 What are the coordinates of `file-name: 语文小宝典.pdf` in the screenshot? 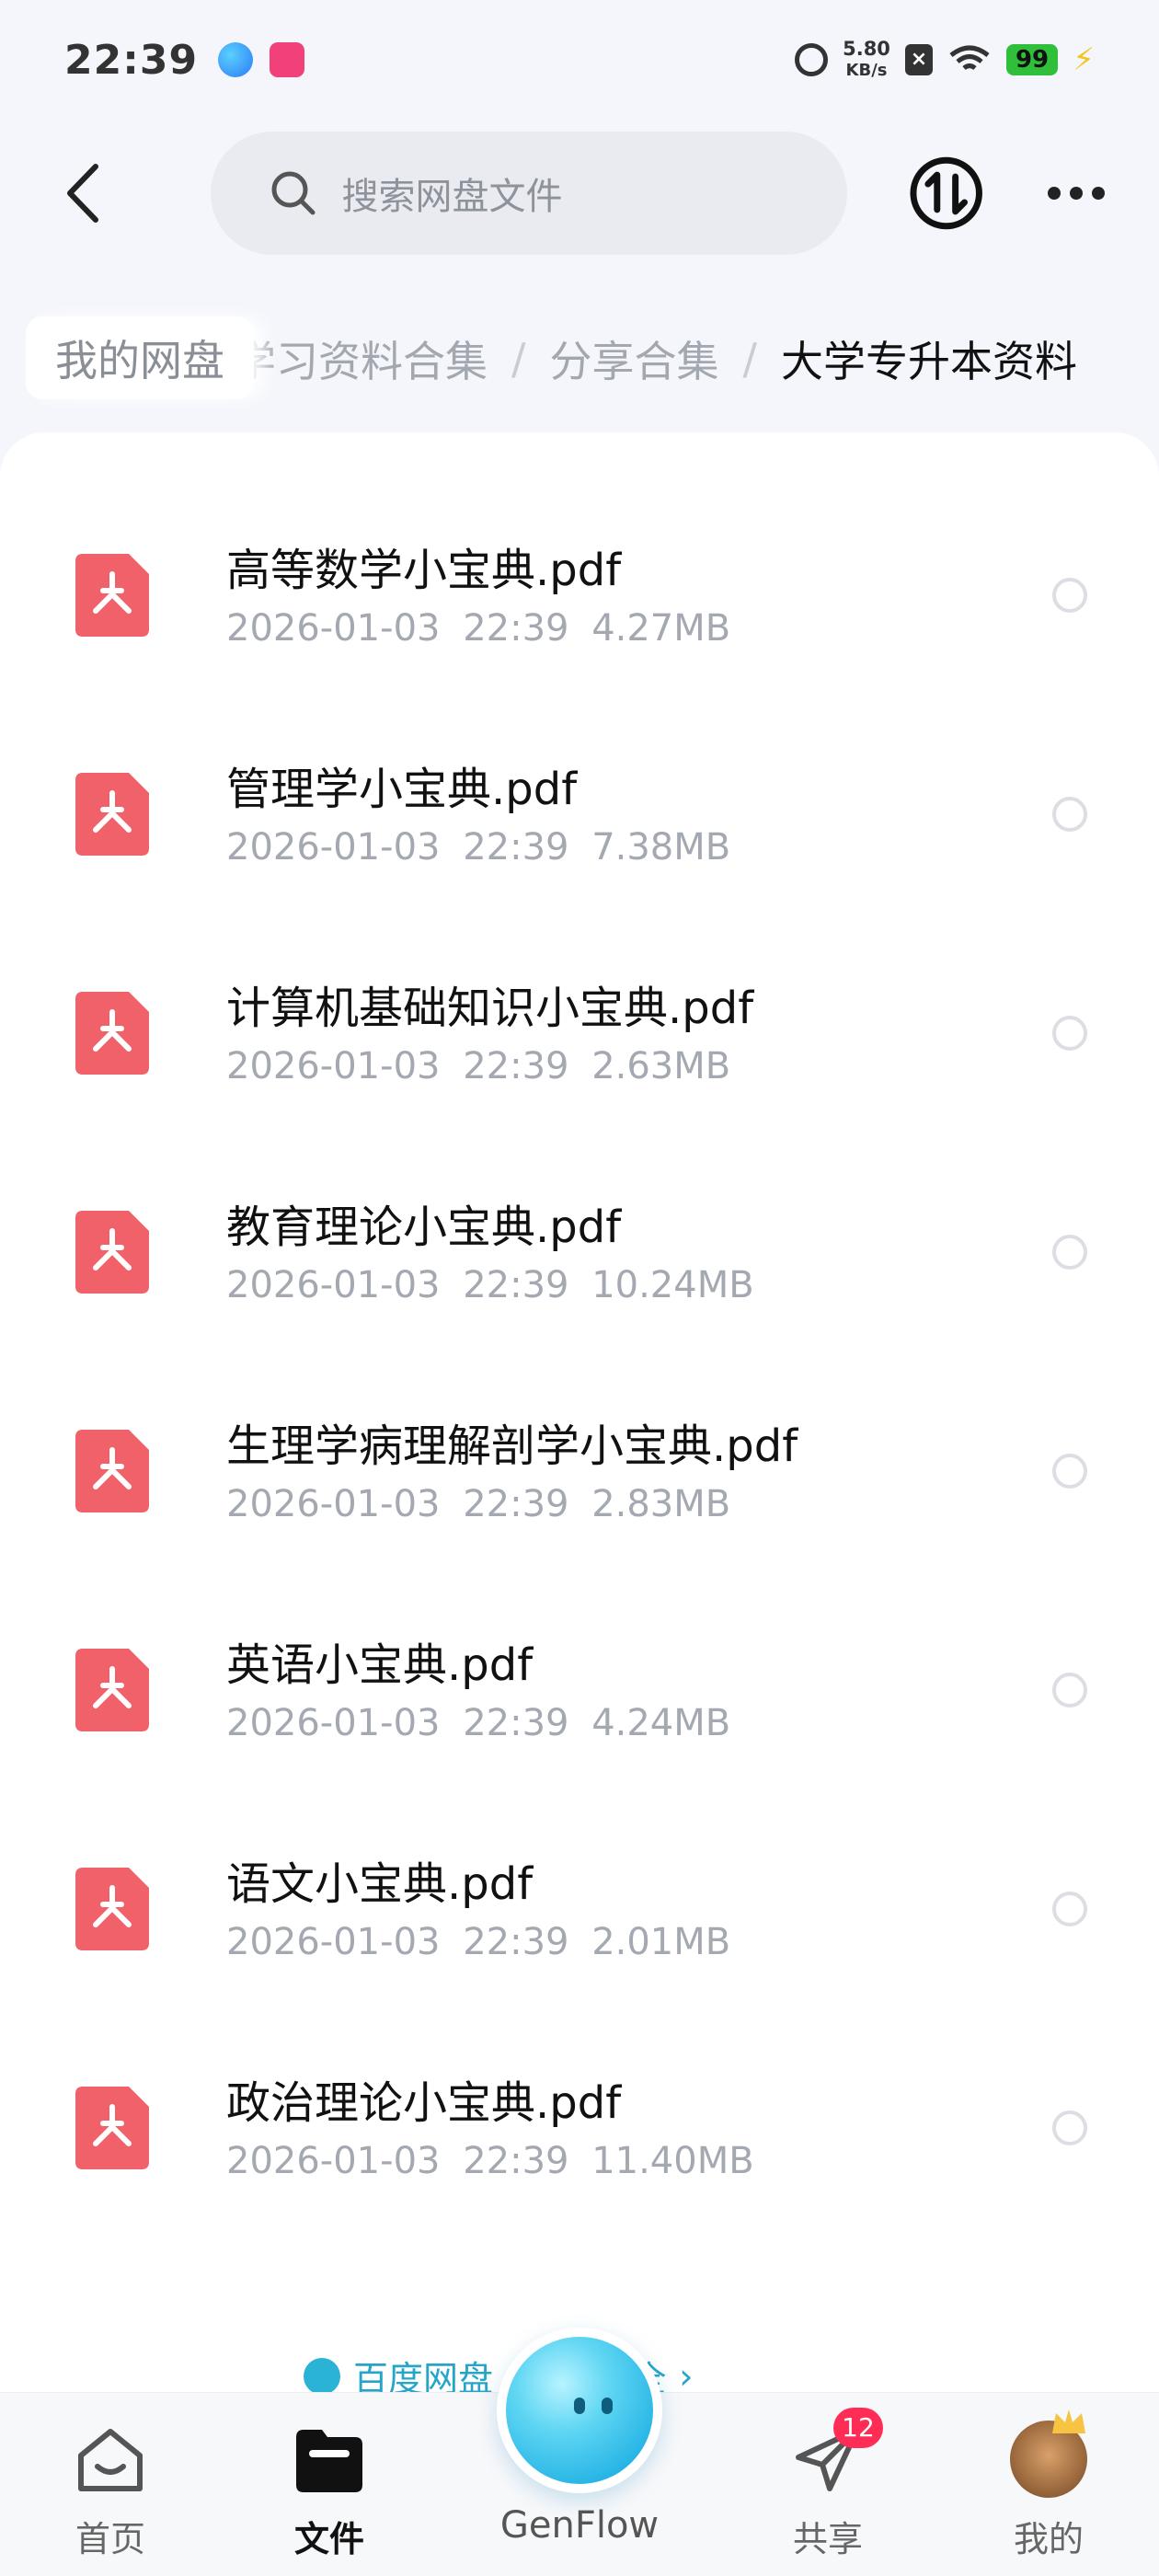 It's located at (380, 1884).